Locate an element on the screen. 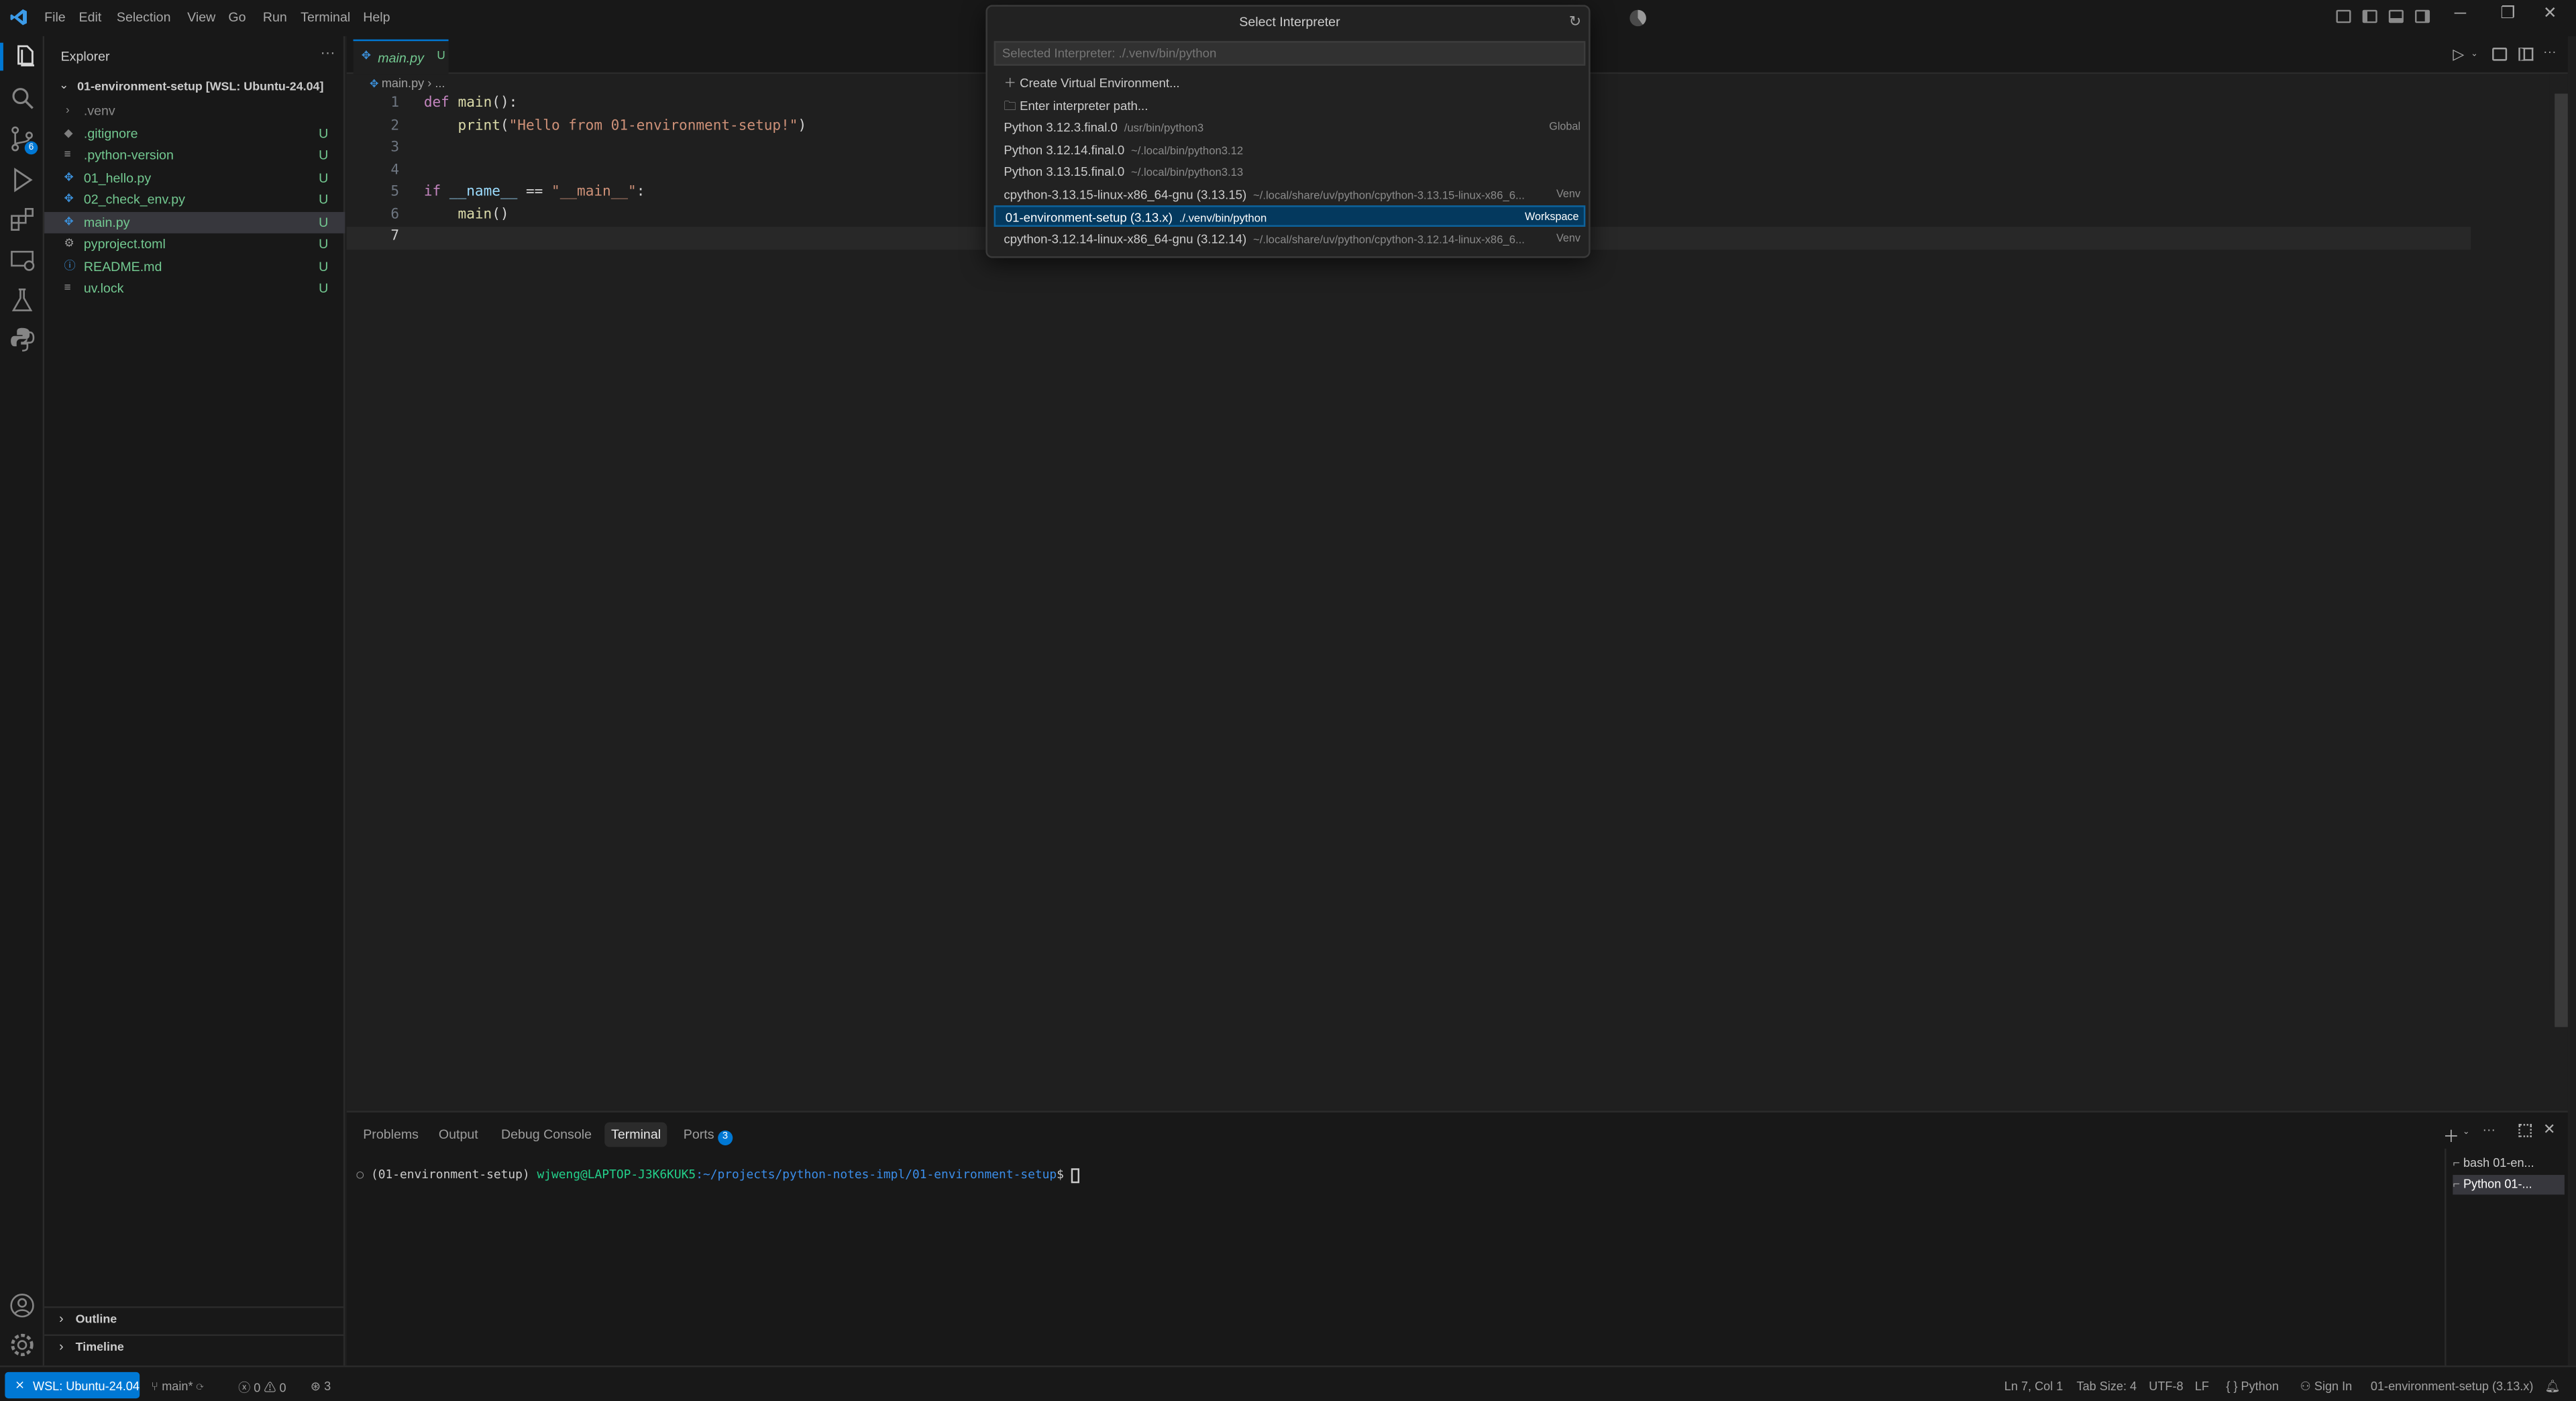  radio-tower-icon: ⊛ is located at coordinates (317, 1386).